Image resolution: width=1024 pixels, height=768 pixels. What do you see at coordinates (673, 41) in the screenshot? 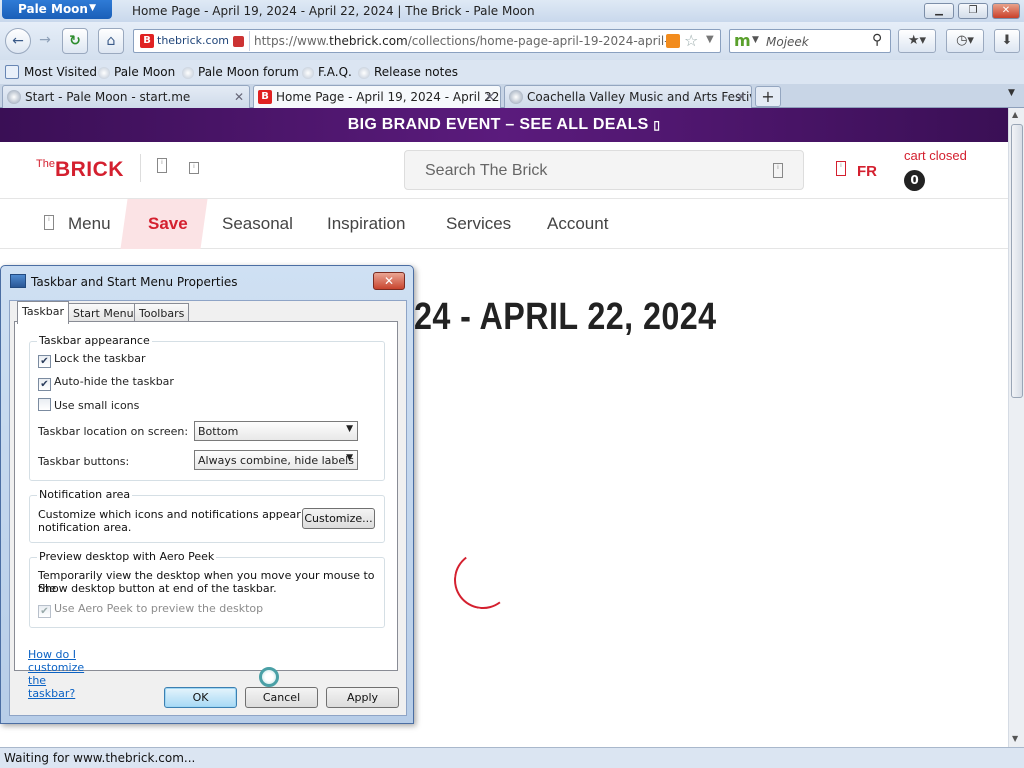
I see `rss-icon` at bounding box center [673, 41].